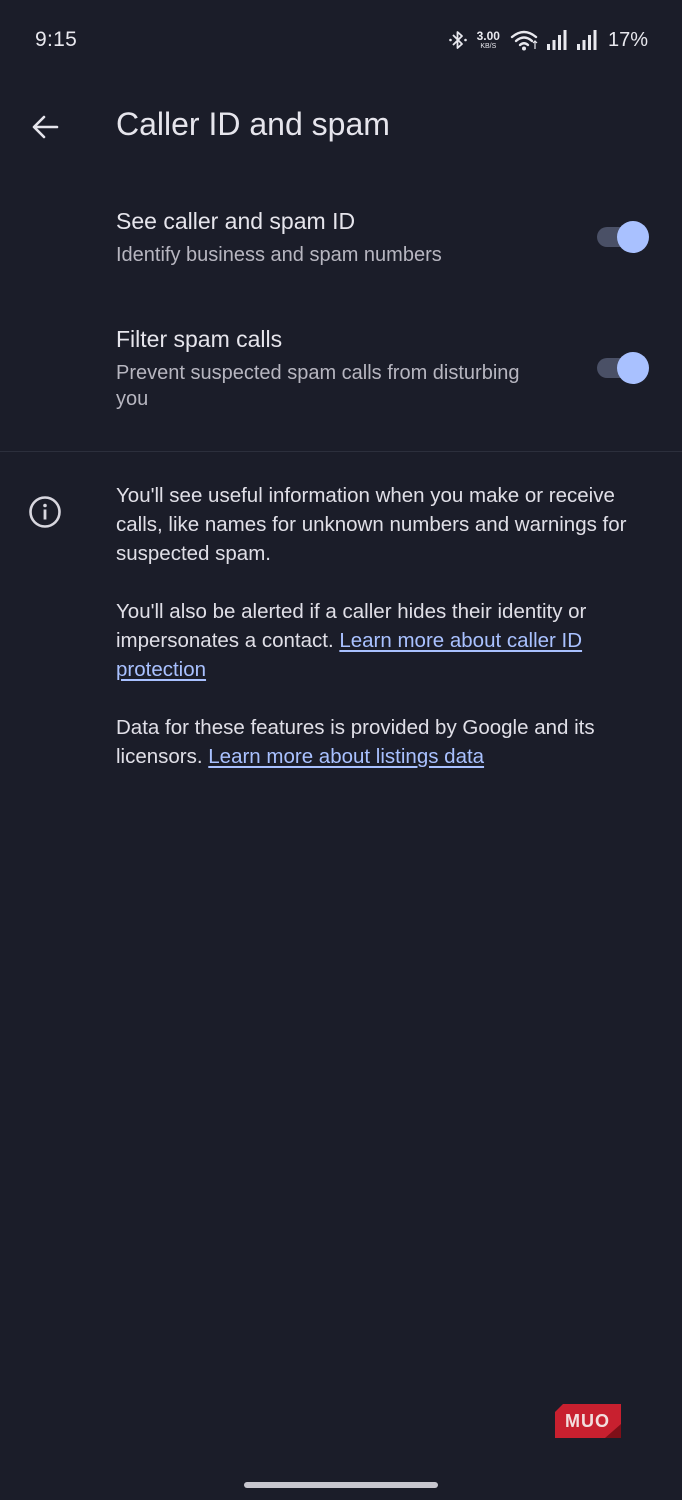  I want to click on status-time: 9:15, so click(56, 39).